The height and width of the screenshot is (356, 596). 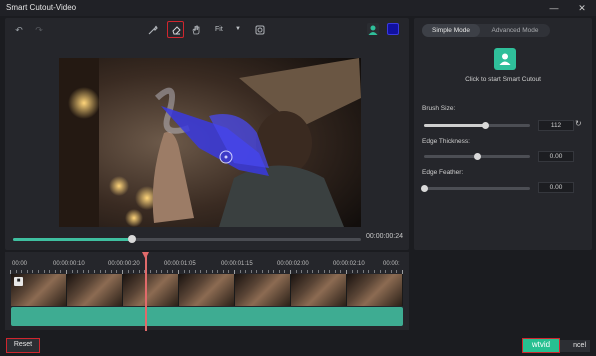 What do you see at coordinates (515, 30) in the screenshot?
I see `tab-advanced-mode: Advanced Mode` at bounding box center [515, 30].